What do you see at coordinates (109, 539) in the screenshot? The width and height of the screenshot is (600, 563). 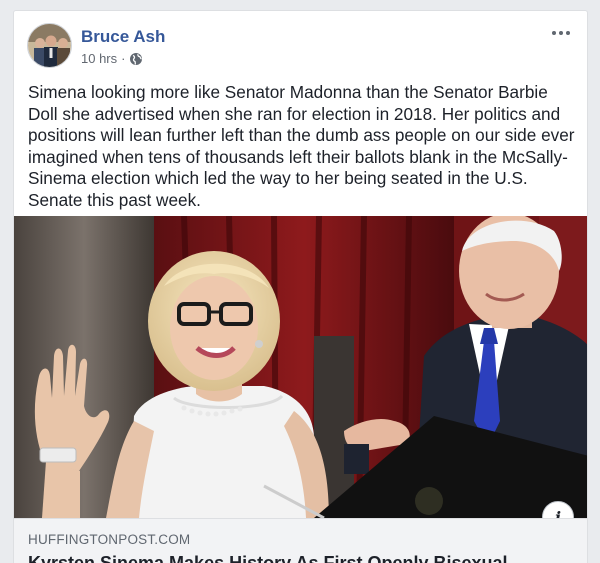 I see `link-domain: HUFFINGTONPOST.COM` at bounding box center [109, 539].